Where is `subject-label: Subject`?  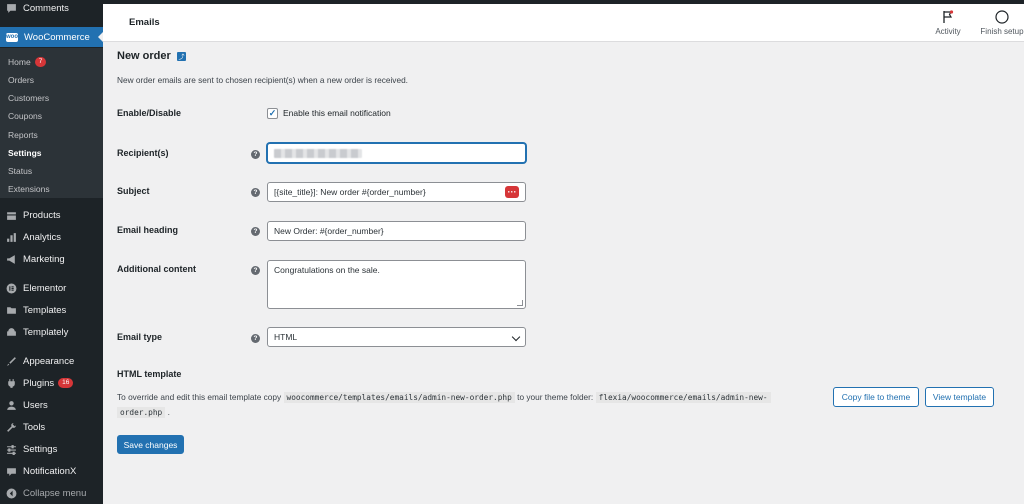
subject-label: Subject is located at coordinates (133, 191).